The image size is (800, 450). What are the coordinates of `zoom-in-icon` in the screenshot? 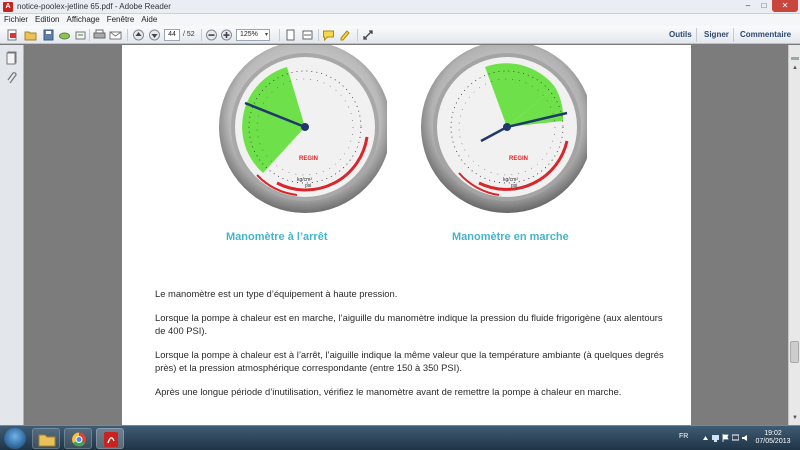 It's located at (226, 35).